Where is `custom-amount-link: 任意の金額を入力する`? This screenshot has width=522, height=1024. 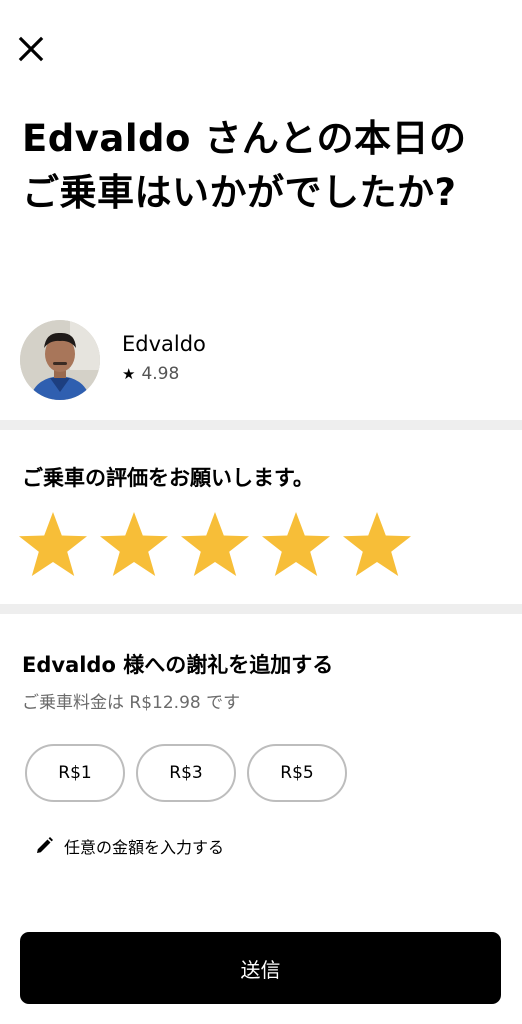
custom-amount-link: 任意の金額を入力する is located at coordinates (129, 846).